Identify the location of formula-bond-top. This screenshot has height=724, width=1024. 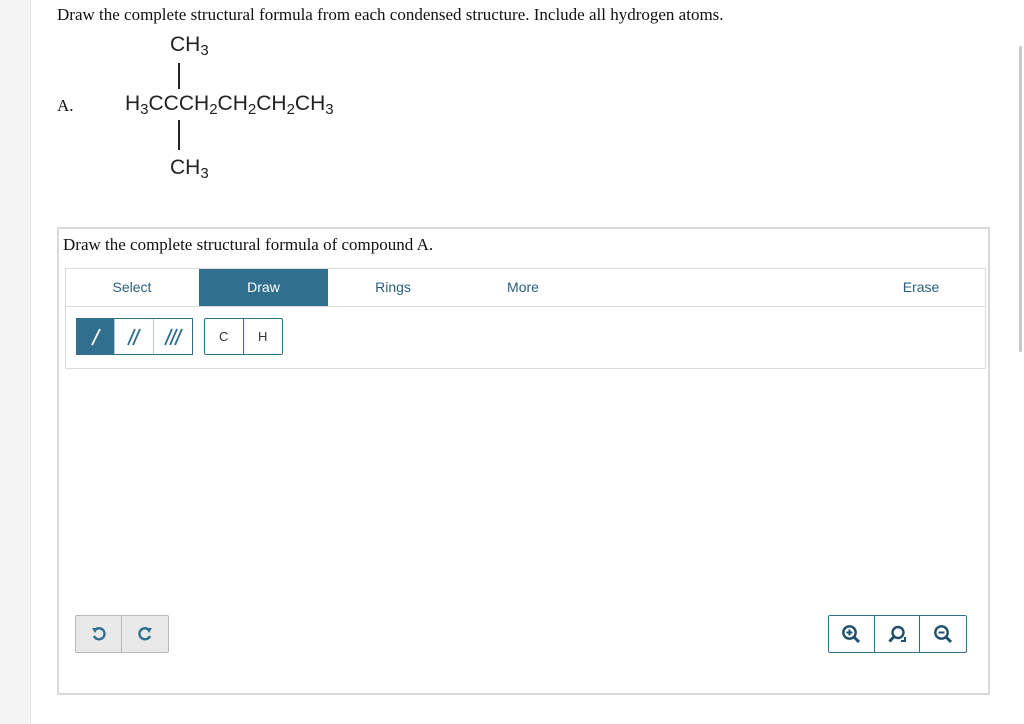
(179, 76).